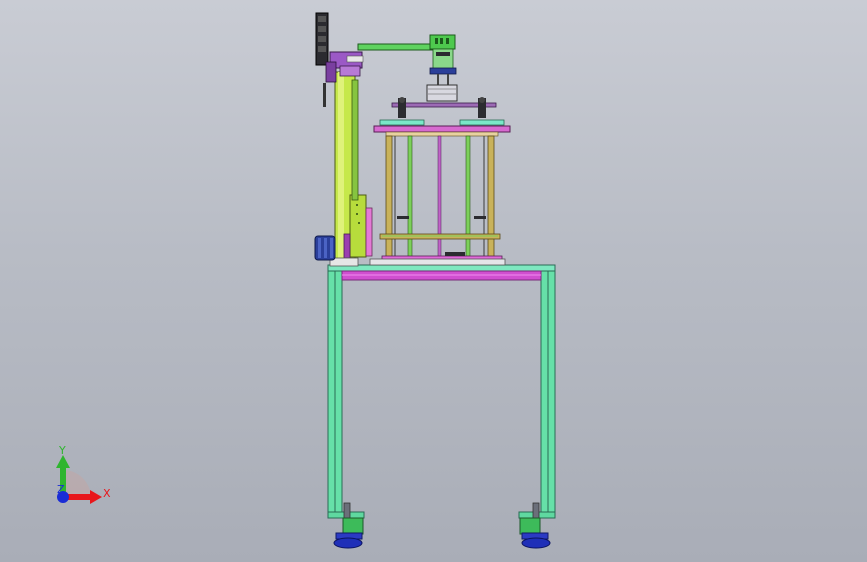  I want to click on coordinate-triad: Y X Z, so click(83, 474).